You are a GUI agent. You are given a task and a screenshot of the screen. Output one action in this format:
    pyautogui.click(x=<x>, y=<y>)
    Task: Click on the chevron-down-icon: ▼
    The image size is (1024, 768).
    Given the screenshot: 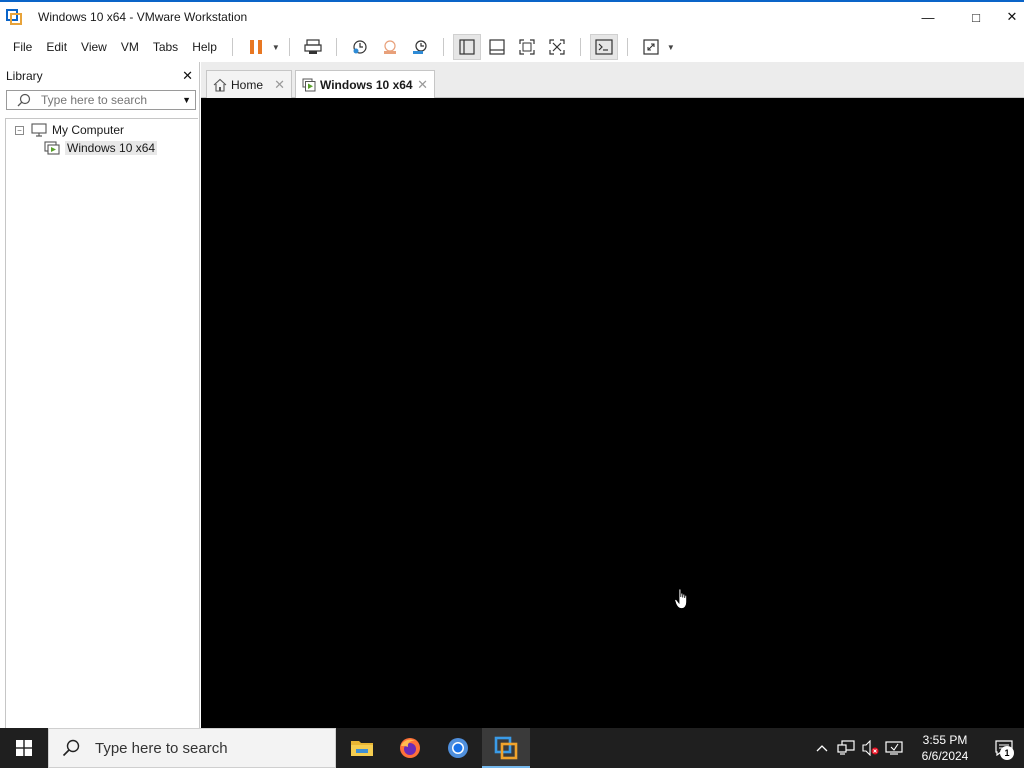 What is the action you would take?
    pyautogui.click(x=186, y=100)
    